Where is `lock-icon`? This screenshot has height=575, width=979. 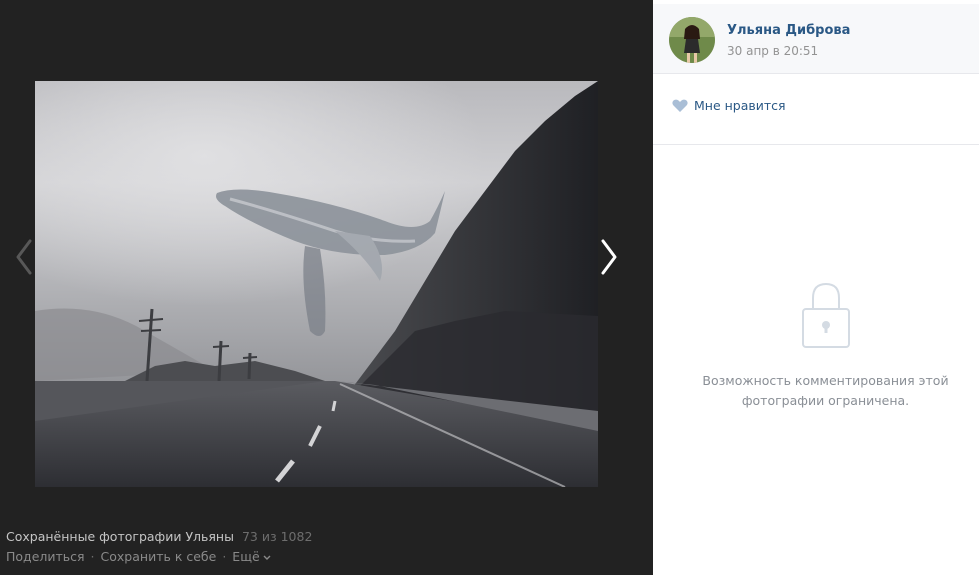 lock-icon is located at coordinates (826, 317).